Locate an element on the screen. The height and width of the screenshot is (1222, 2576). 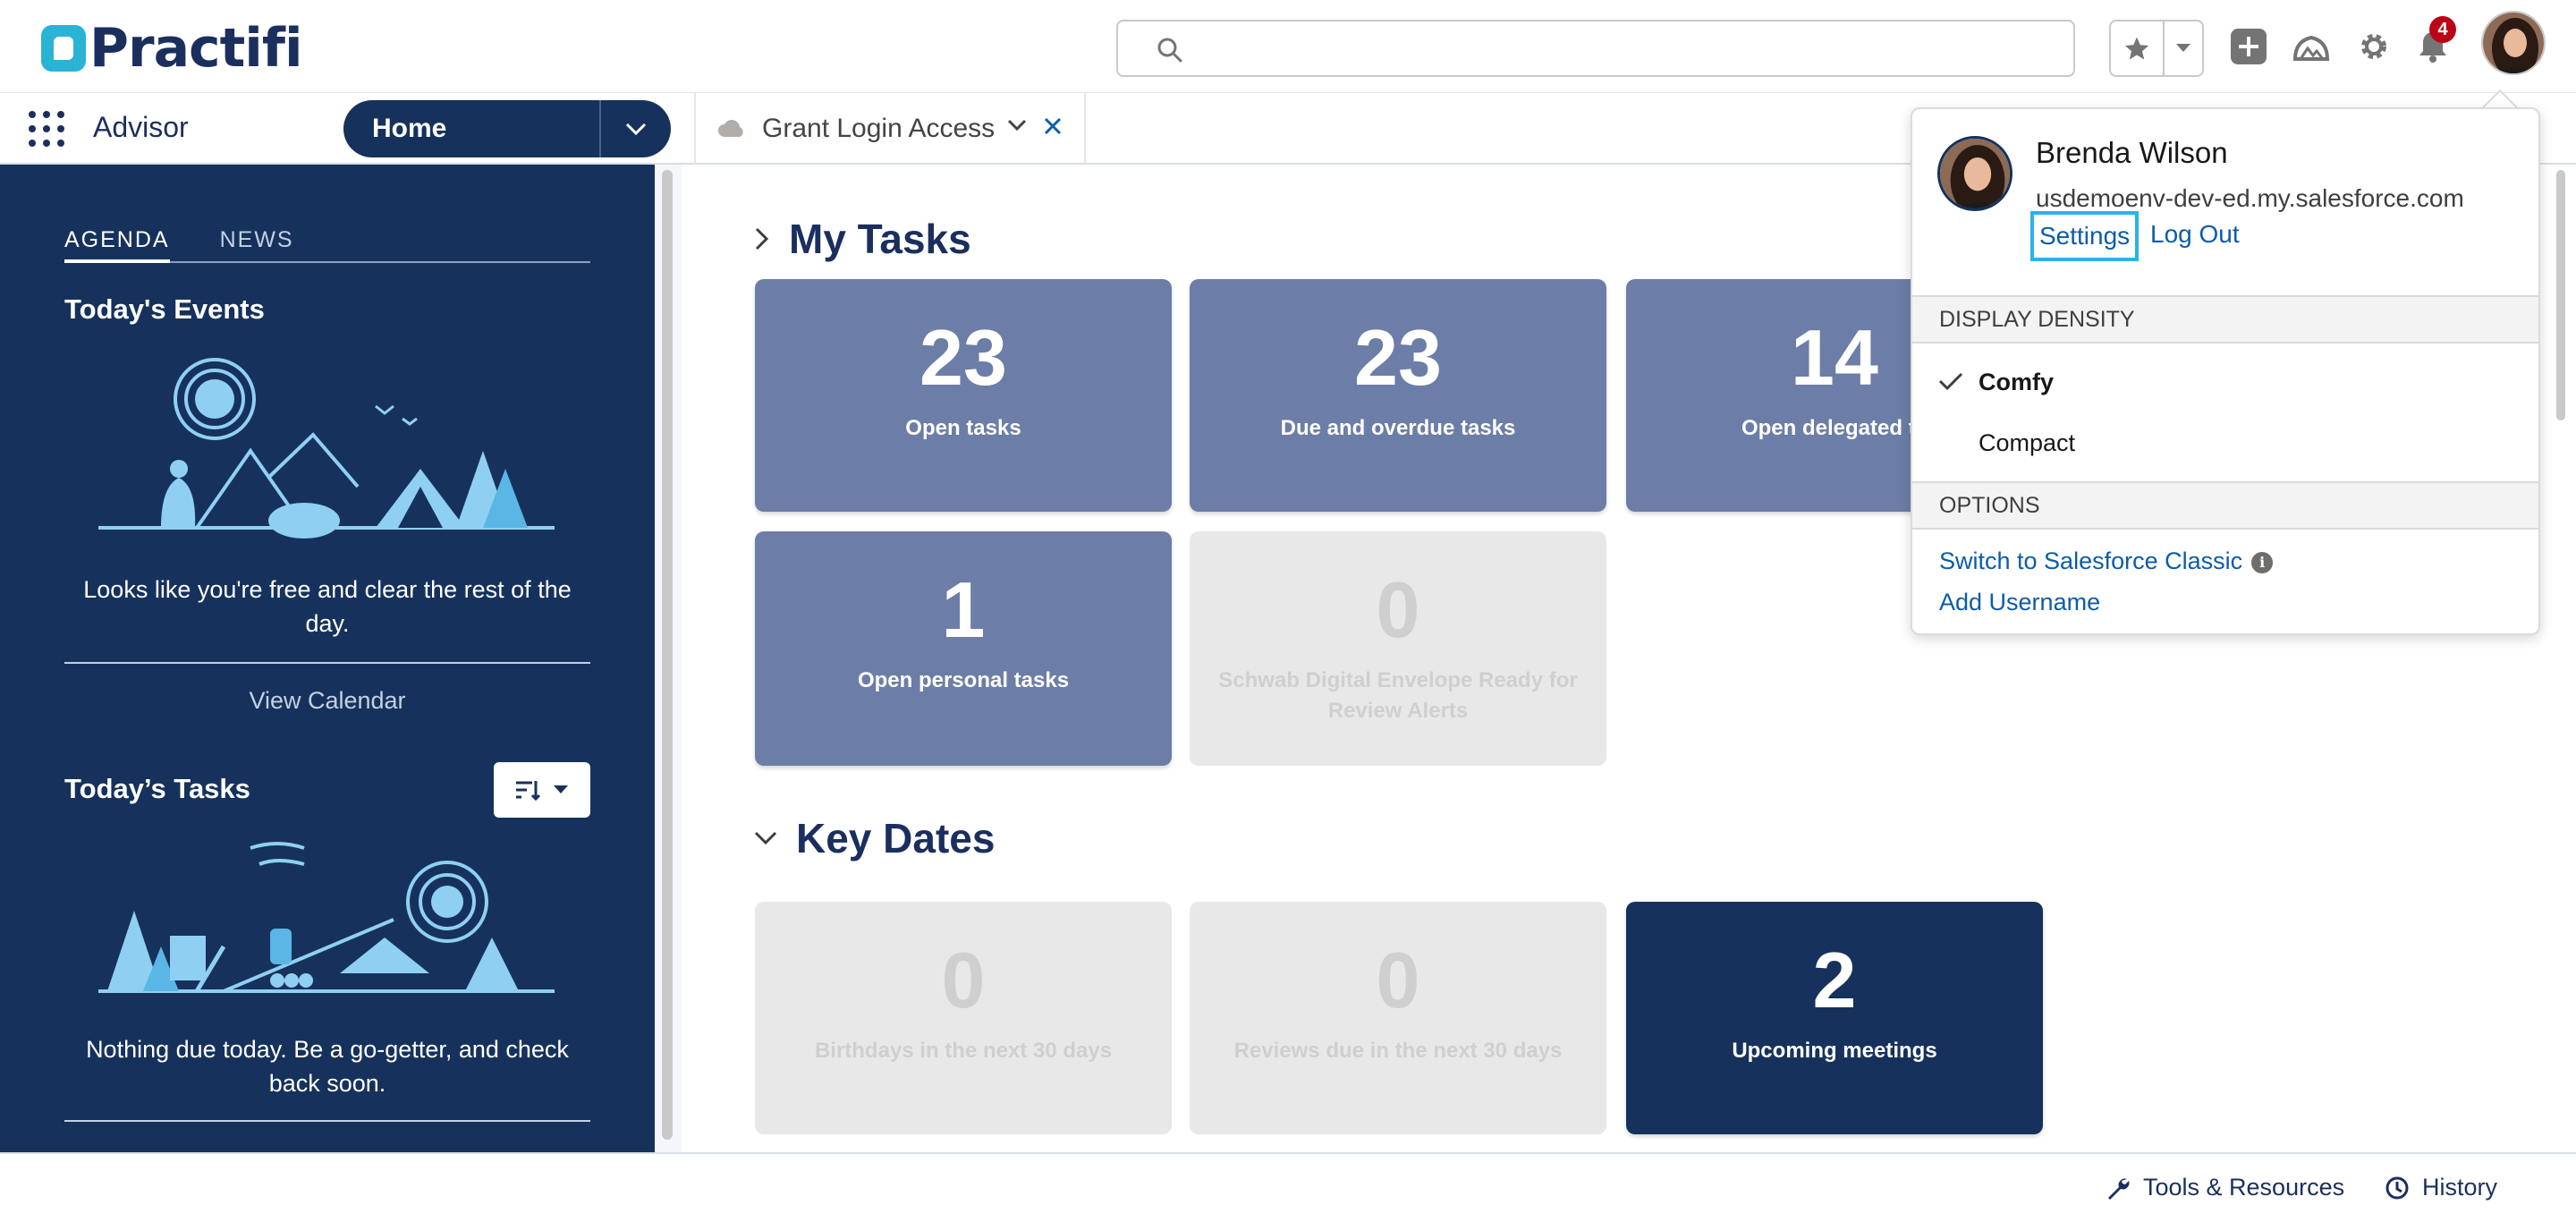
trailhead-button is located at coordinates (2311, 46).